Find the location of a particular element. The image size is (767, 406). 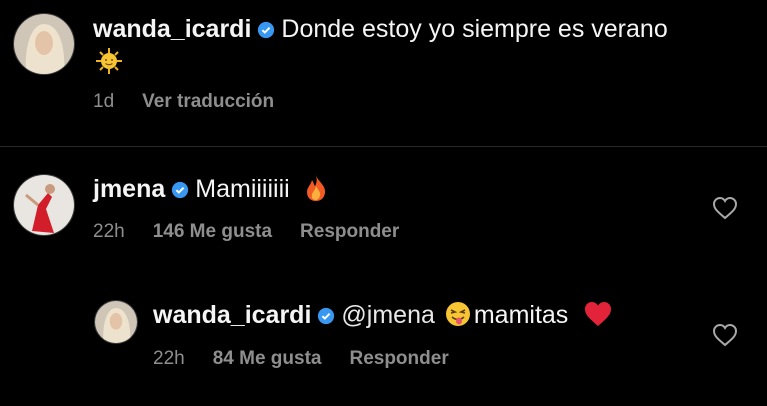

translate-link: Ver traducción is located at coordinates (208, 101).